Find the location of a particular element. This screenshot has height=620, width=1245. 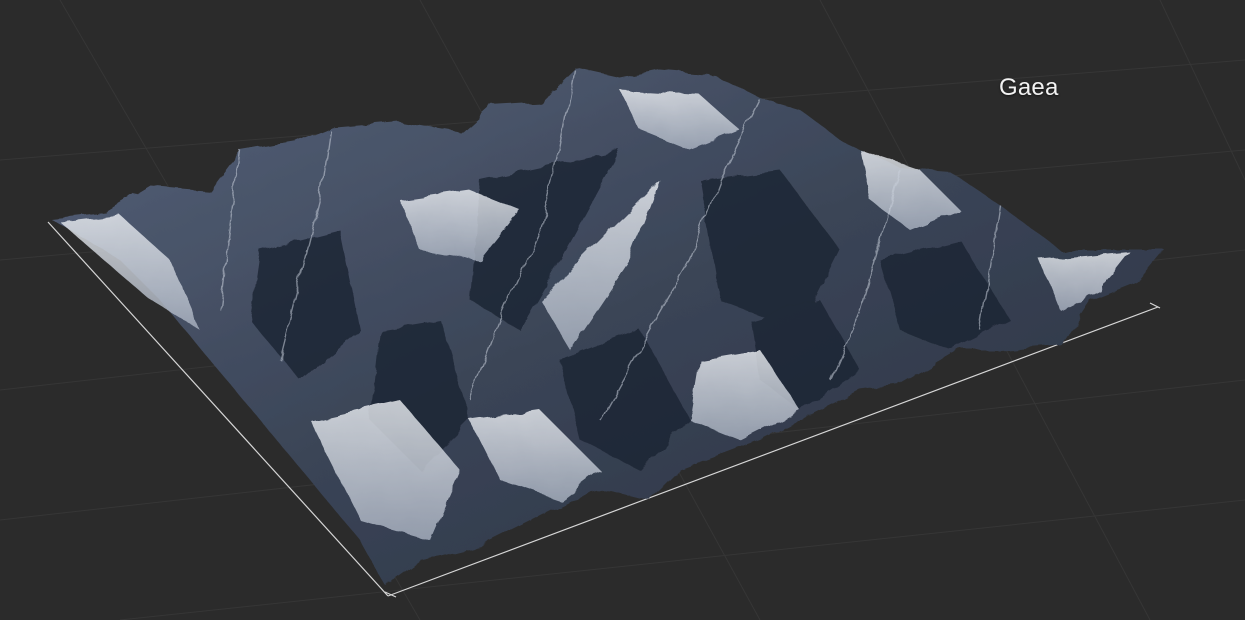

app-title-label: Gaea is located at coordinates (1029, 87).